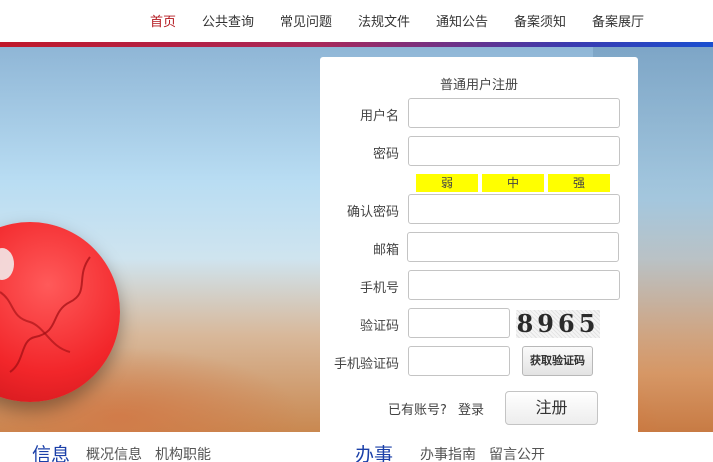 The image size is (713, 462). Describe the element at coordinates (447, 183) in the screenshot. I see `strength-weak: 弱` at that location.